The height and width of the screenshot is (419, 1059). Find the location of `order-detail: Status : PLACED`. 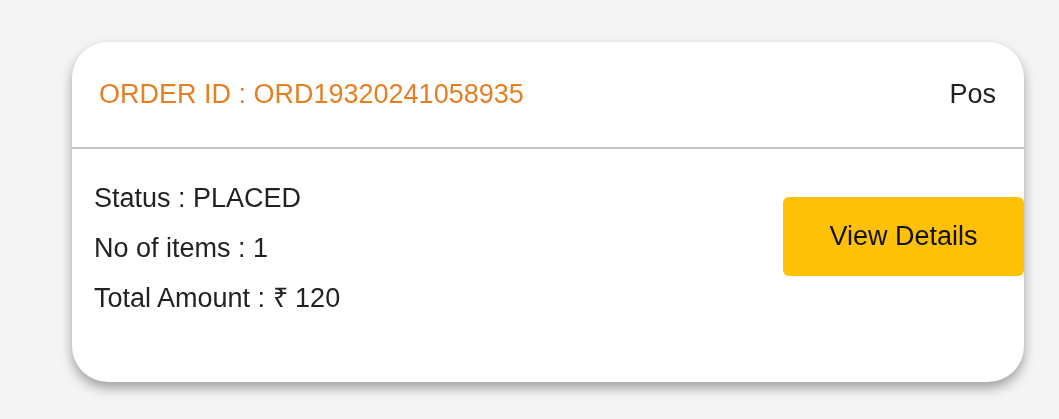

order-detail: Status : PLACED is located at coordinates (198, 198).